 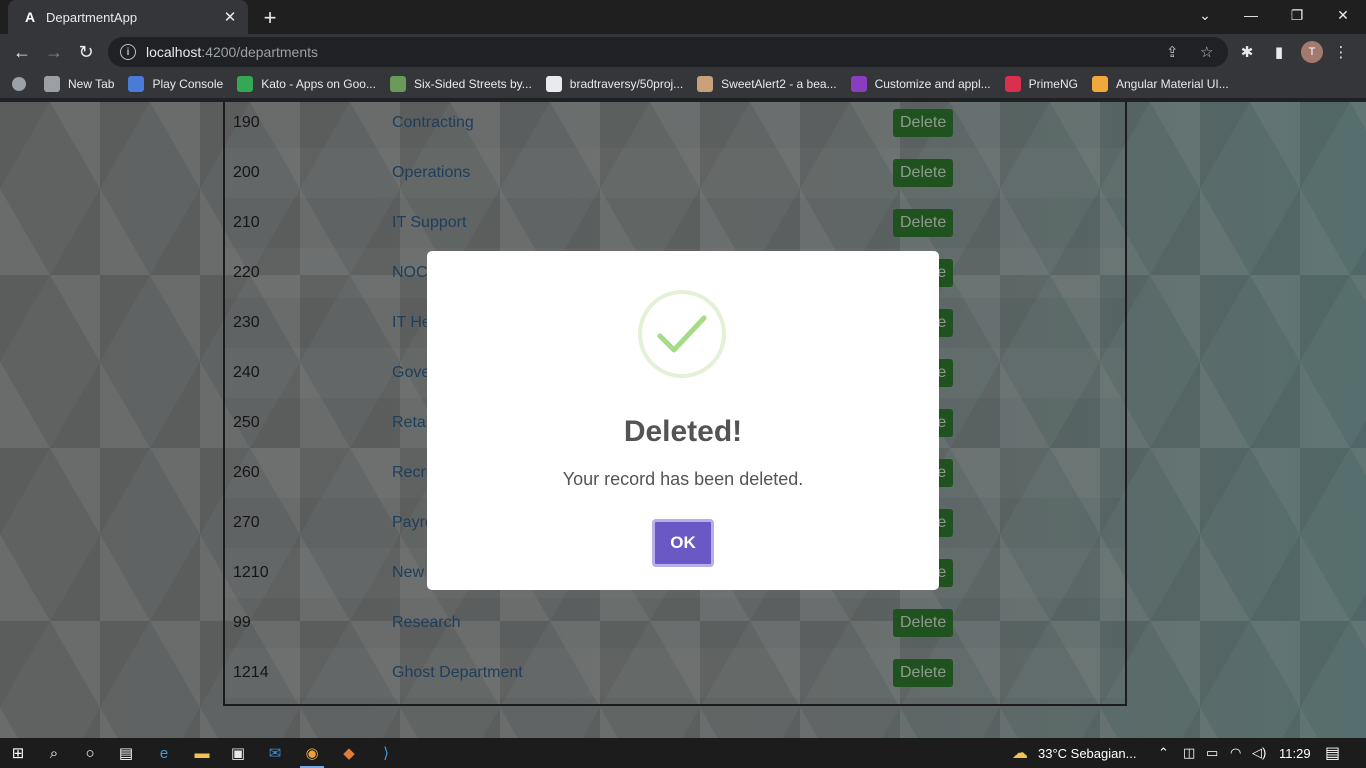 I want to click on tab-close-icon: ✕, so click(x=230, y=17).